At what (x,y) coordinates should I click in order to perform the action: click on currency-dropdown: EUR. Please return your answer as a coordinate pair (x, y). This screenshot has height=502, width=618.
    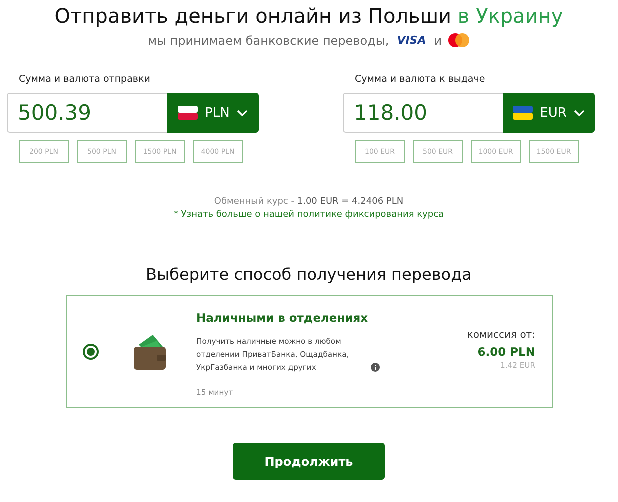
    Looking at the image, I should click on (549, 113).